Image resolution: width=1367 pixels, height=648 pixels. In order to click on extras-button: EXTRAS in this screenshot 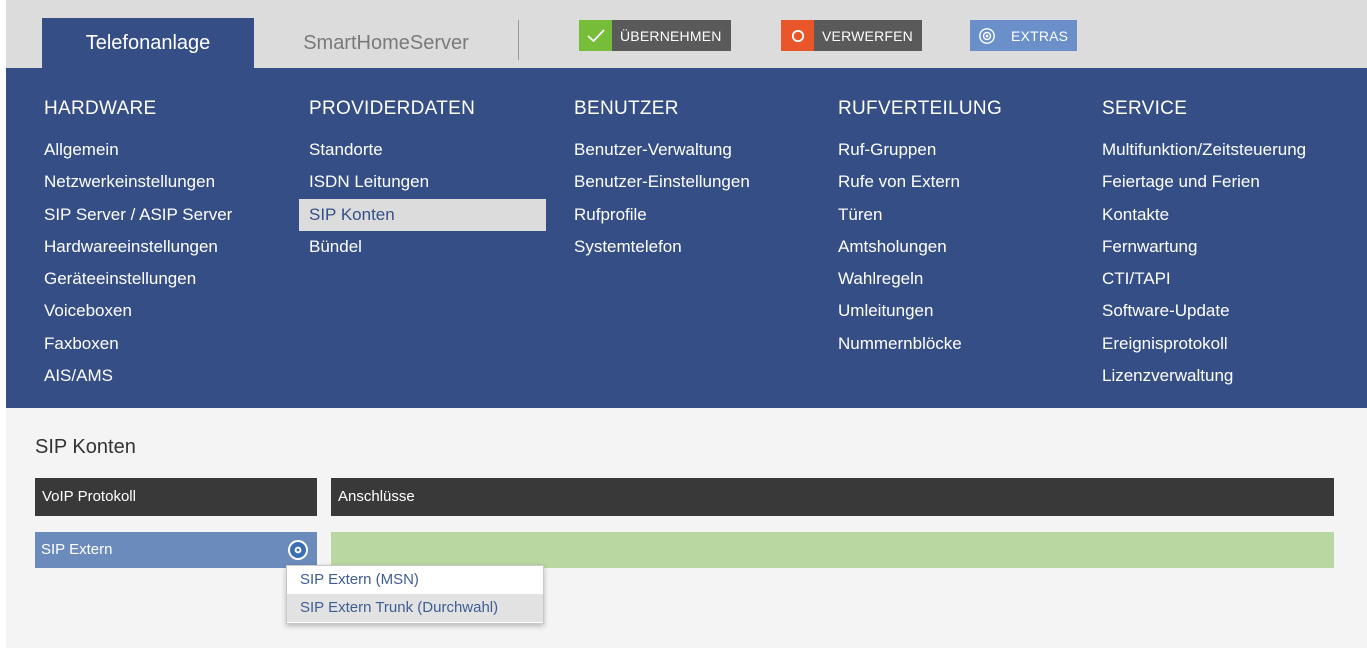, I will do `click(1024, 35)`.